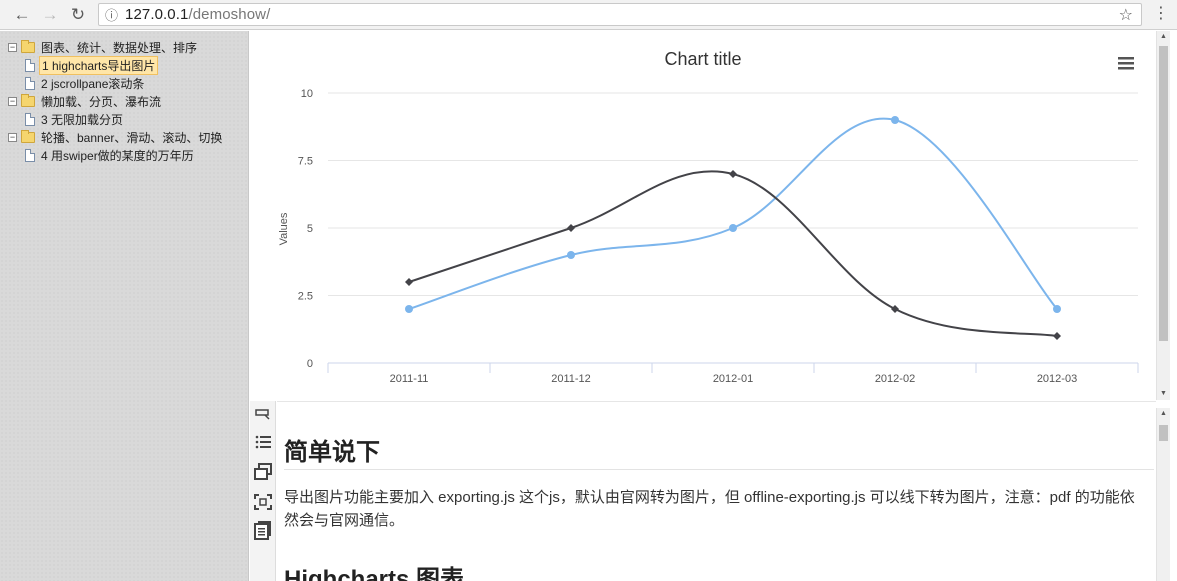 The width and height of the screenshot is (1177, 581). What do you see at coordinates (115, 14) in the screenshot?
I see `info-icon: ⓘ` at bounding box center [115, 14].